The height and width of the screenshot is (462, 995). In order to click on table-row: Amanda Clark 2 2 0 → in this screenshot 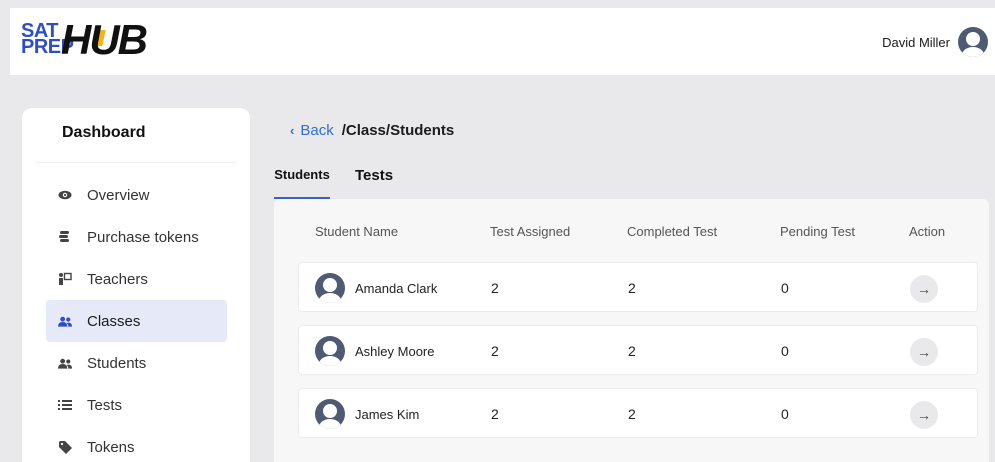, I will do `click(638, 287)`.